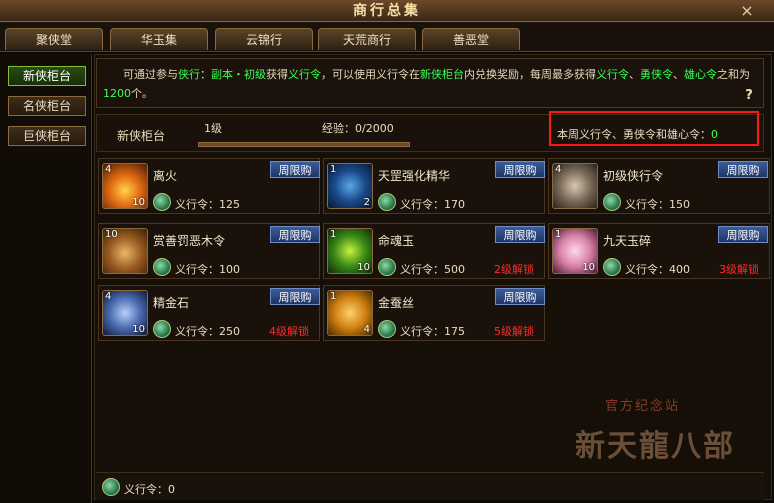 The height and width of the screenshot is (503, 774). What do you see at coordinates (238, 74) in the screenshot?
I see `desc-link-fuben: 副本・初级` at bounding box center [238, 74].